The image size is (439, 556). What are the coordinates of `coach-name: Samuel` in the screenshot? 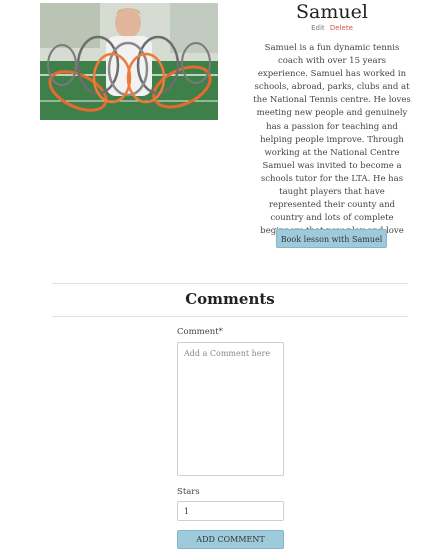 It's located at (332, 12).